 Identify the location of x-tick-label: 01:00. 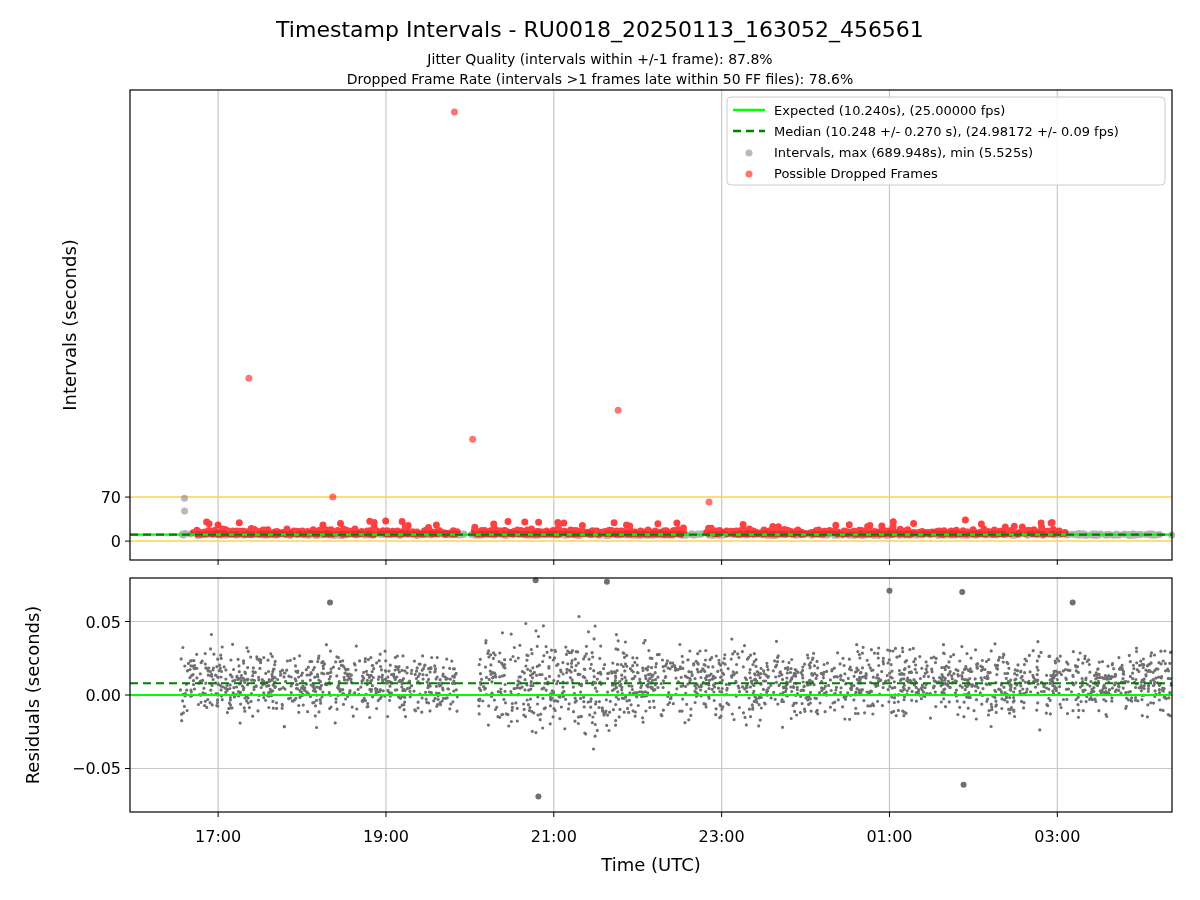
(889, 836).